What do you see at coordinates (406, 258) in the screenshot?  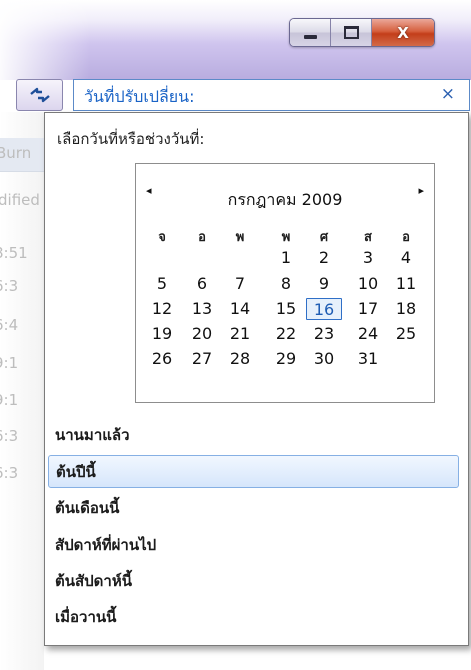 I see `calendar-day: 4` at bounding box center [406, 258].